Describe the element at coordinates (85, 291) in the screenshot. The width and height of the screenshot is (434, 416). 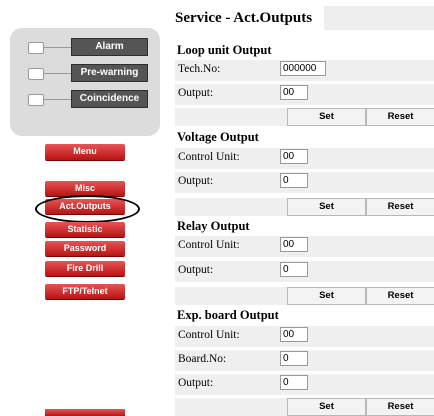
I see `nav-ftp-telnet-button: FTP/Telnet` at that location.